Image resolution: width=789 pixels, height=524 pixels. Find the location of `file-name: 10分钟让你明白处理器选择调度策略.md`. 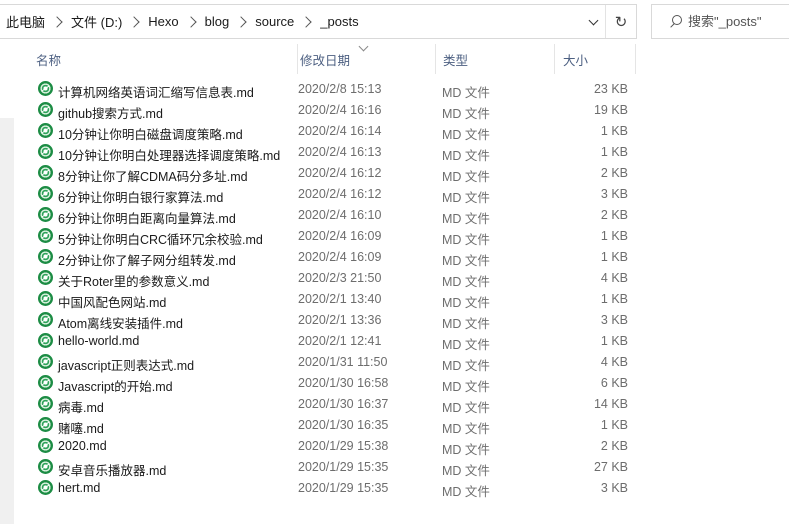

file-name: 10分钟让你明白处理器选择调度策略.md is located at coordinates (169, 156).